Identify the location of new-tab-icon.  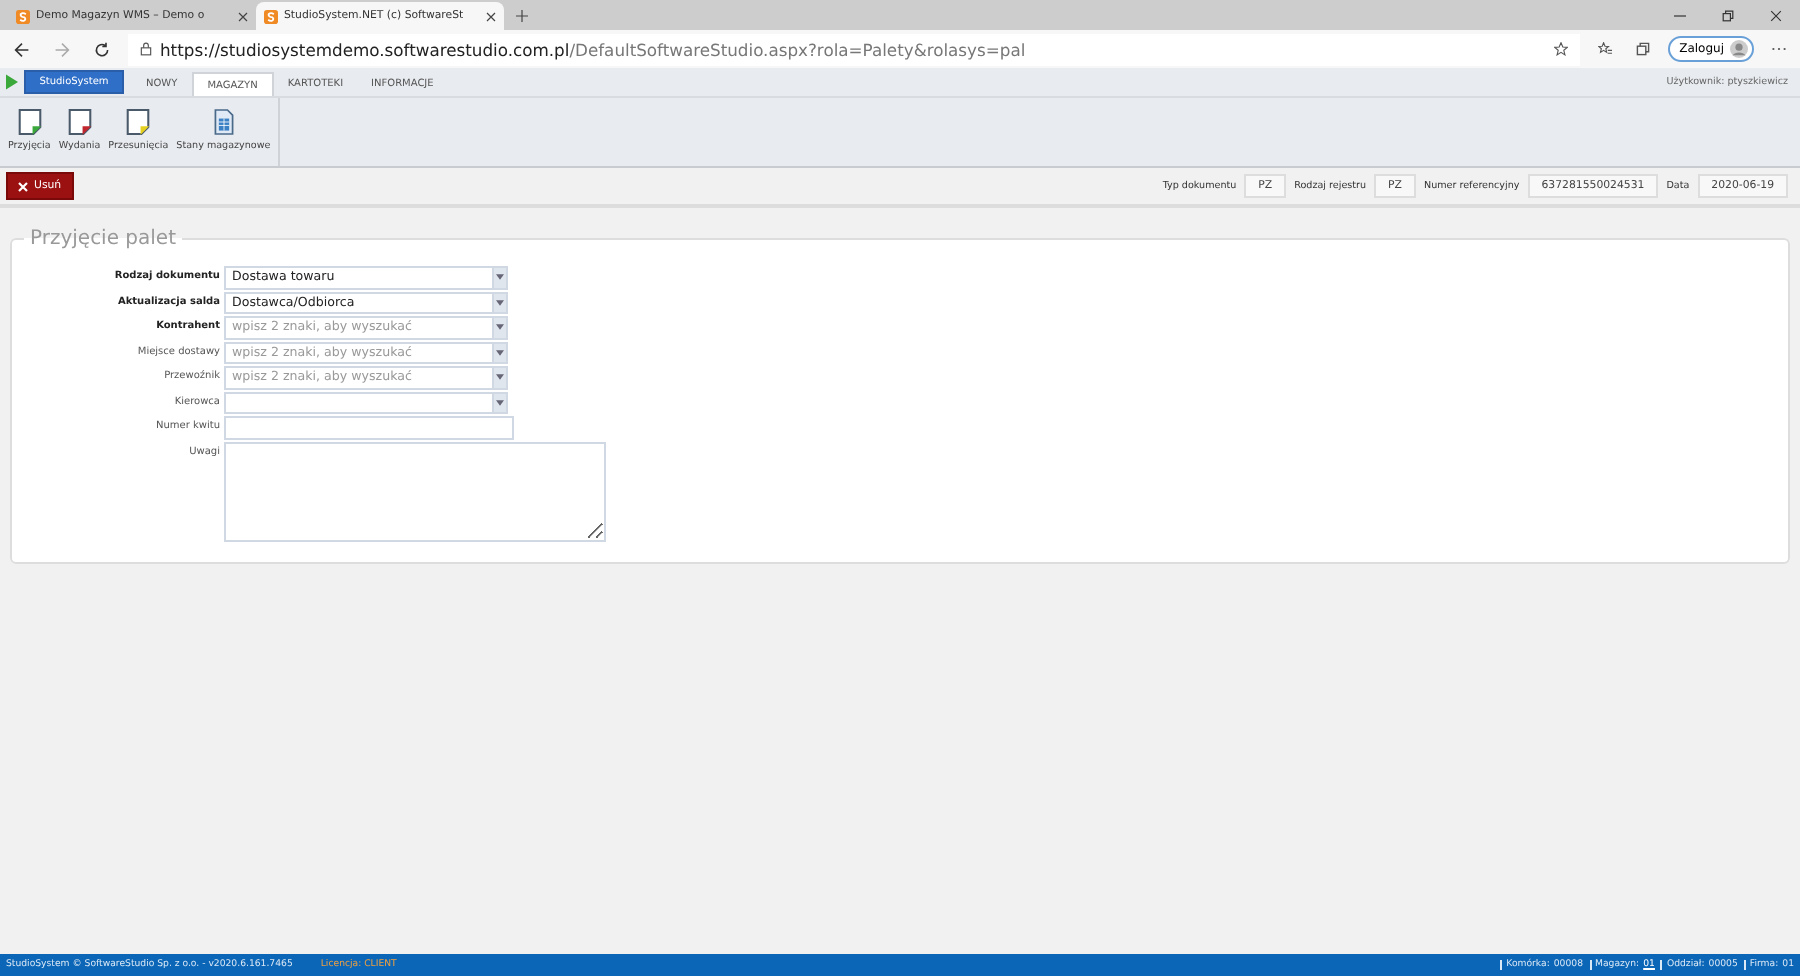
(522, 15).